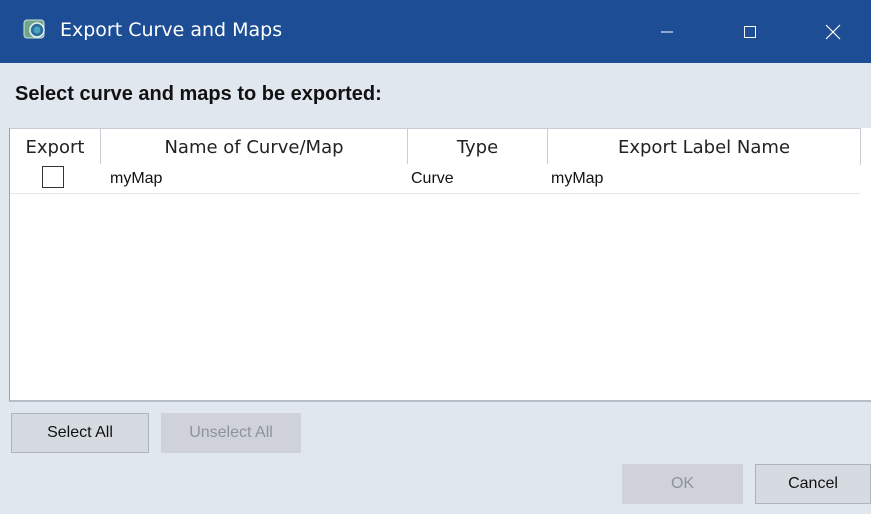 This screenshot has height=514, width=871. What do you see at coordinates (813, 484) in the screenshot?
I see `cancel-button: Cancel` at bounding box center [813, 484].